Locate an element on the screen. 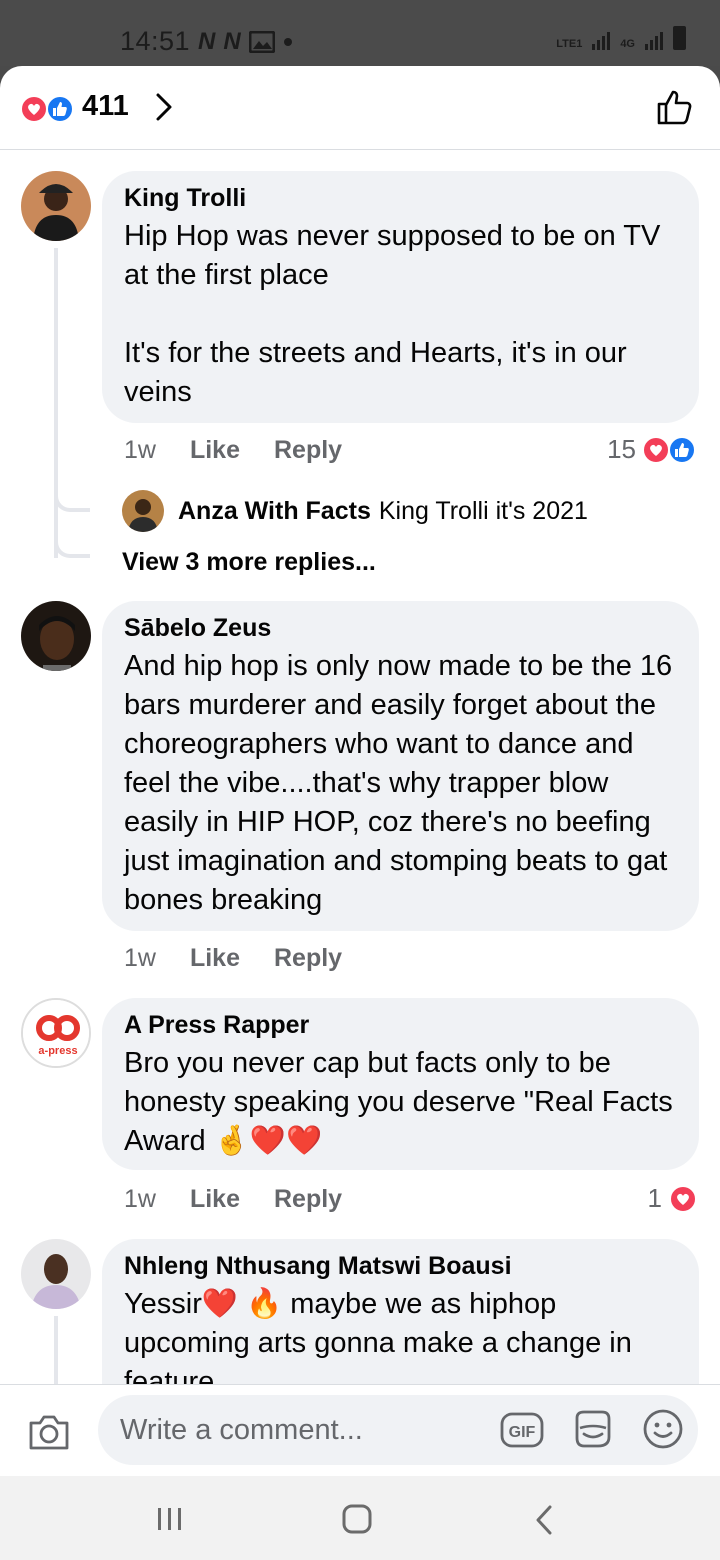 The image size is (720, 1560). system-nav-bar is located at coordinates (360, 1518).